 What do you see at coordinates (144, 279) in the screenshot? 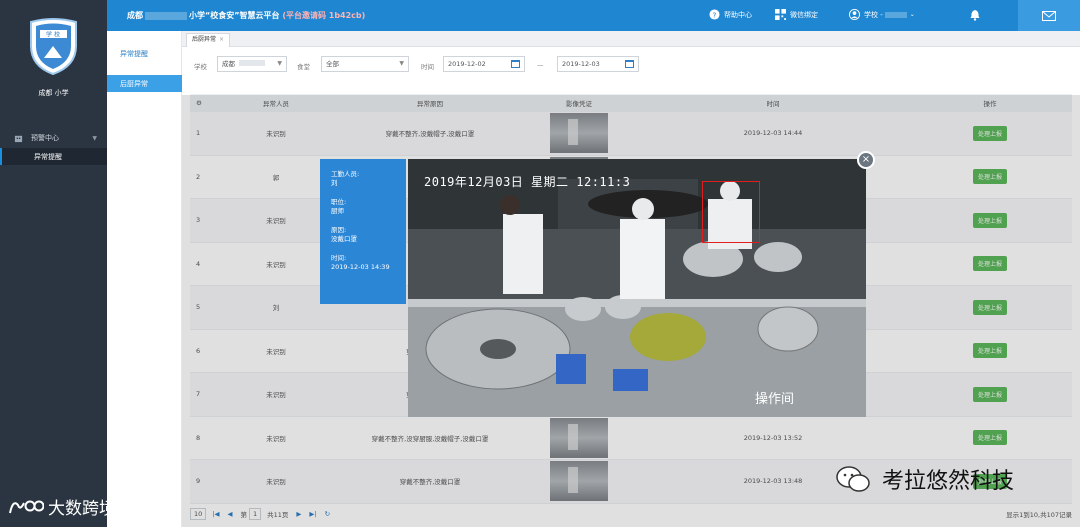
I see `sub-menu: 异常提醒 后厨异常` at bounding box center [144, 279].